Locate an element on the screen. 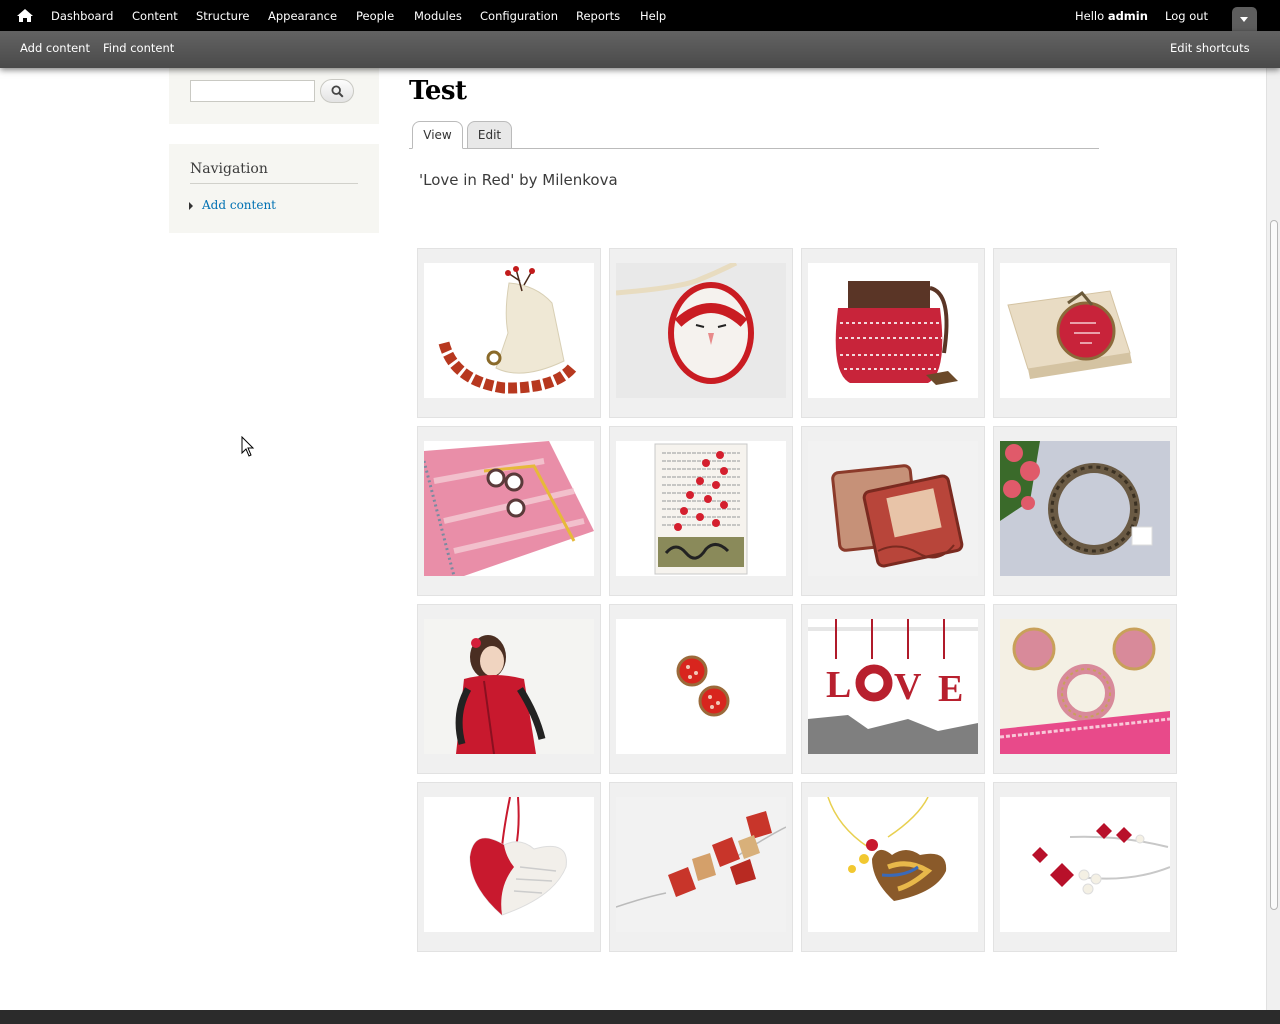  greeting-label: Hello is located at coordinates (1091, 16).